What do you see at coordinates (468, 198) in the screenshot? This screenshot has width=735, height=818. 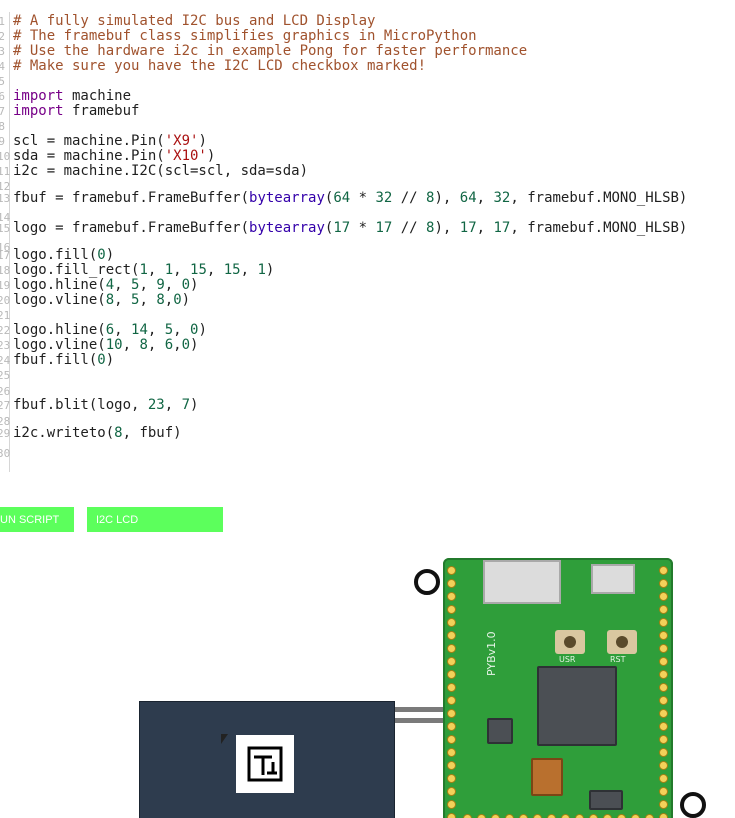 I see `code-token: 64` at bounding box center [468, 198].